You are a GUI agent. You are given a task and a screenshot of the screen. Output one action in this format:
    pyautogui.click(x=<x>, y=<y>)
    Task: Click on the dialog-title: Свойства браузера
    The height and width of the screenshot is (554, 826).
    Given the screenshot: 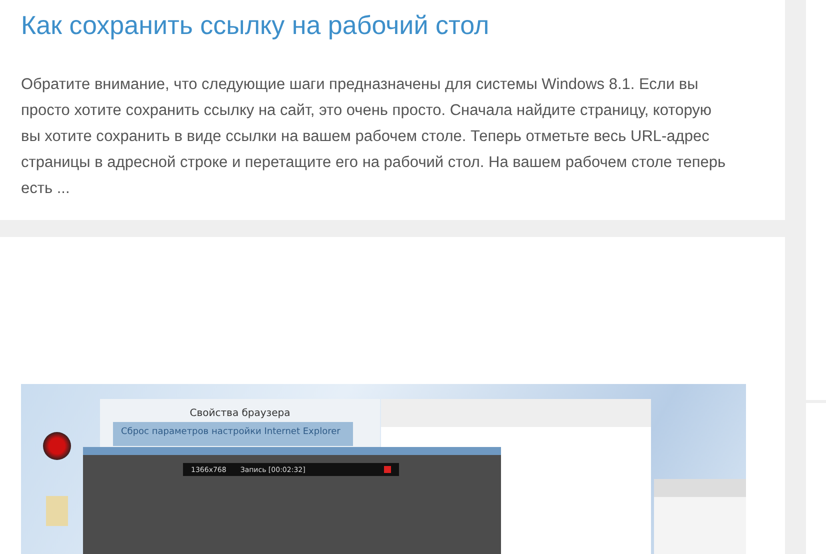 What is the action you would take?
    pyautogui.click(x=240, y=413)
    